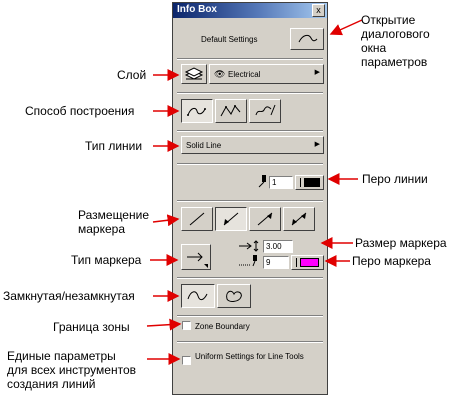  I want to click on annotation-line: Единые параметры, so click(61, 356).